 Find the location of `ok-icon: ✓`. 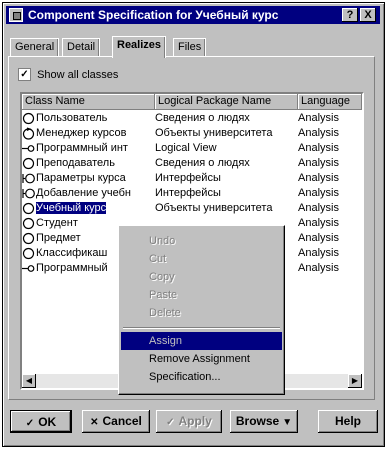

ok-icon: ✓ is located at coordinates (30, 423).